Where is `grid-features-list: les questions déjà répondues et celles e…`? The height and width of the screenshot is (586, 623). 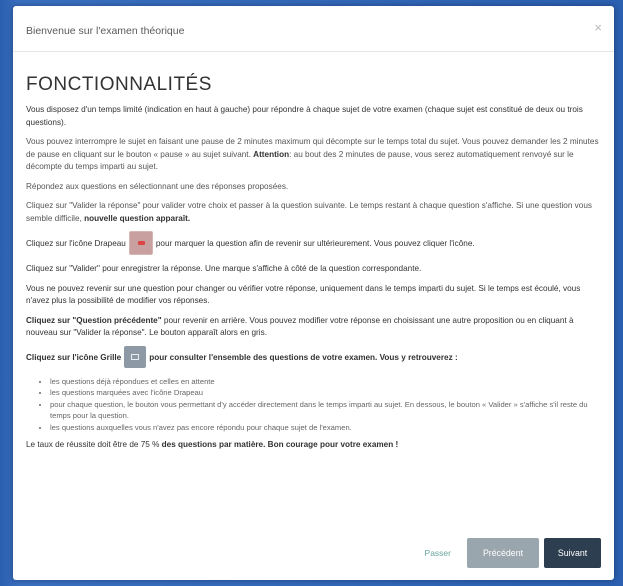
grid-features-list: les questions déjà répondues et celles e… is located at coordinates (313, 405).